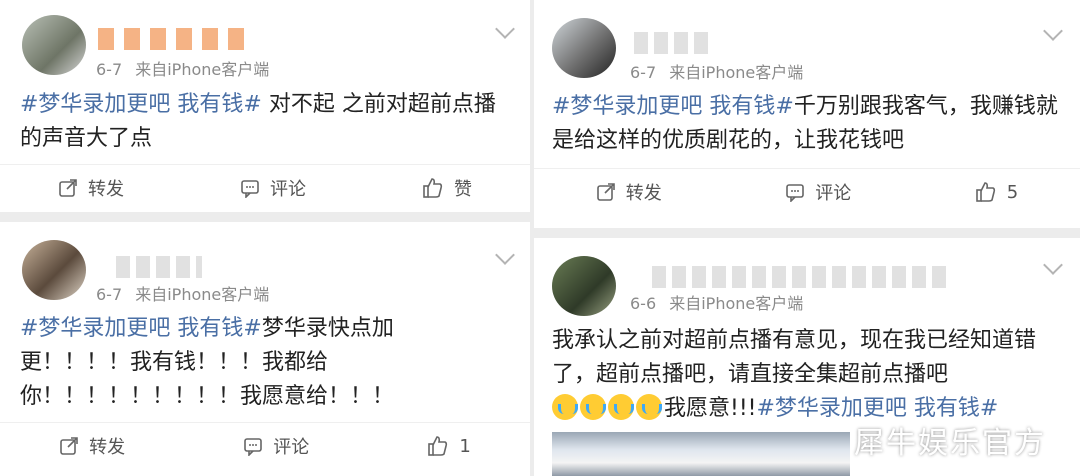 This screenshot has height=476, width=1080. What do you see at coordinates (807, 124) in the screenshot?
I see `post-text: #梦华录加更吧 我有钱#千万别跟我客气，我赚钱就是给这样的优质剧花的，让我花钱吧` at bounding box center [807, 124].